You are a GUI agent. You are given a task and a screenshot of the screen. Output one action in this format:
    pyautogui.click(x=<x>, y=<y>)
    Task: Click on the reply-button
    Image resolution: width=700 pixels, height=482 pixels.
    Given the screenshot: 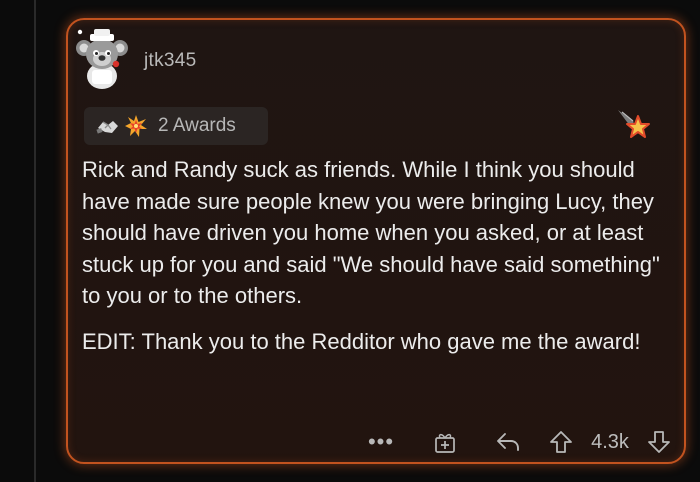 What is the action you would take?
    pyautogui.click(x=508, y=442)
    